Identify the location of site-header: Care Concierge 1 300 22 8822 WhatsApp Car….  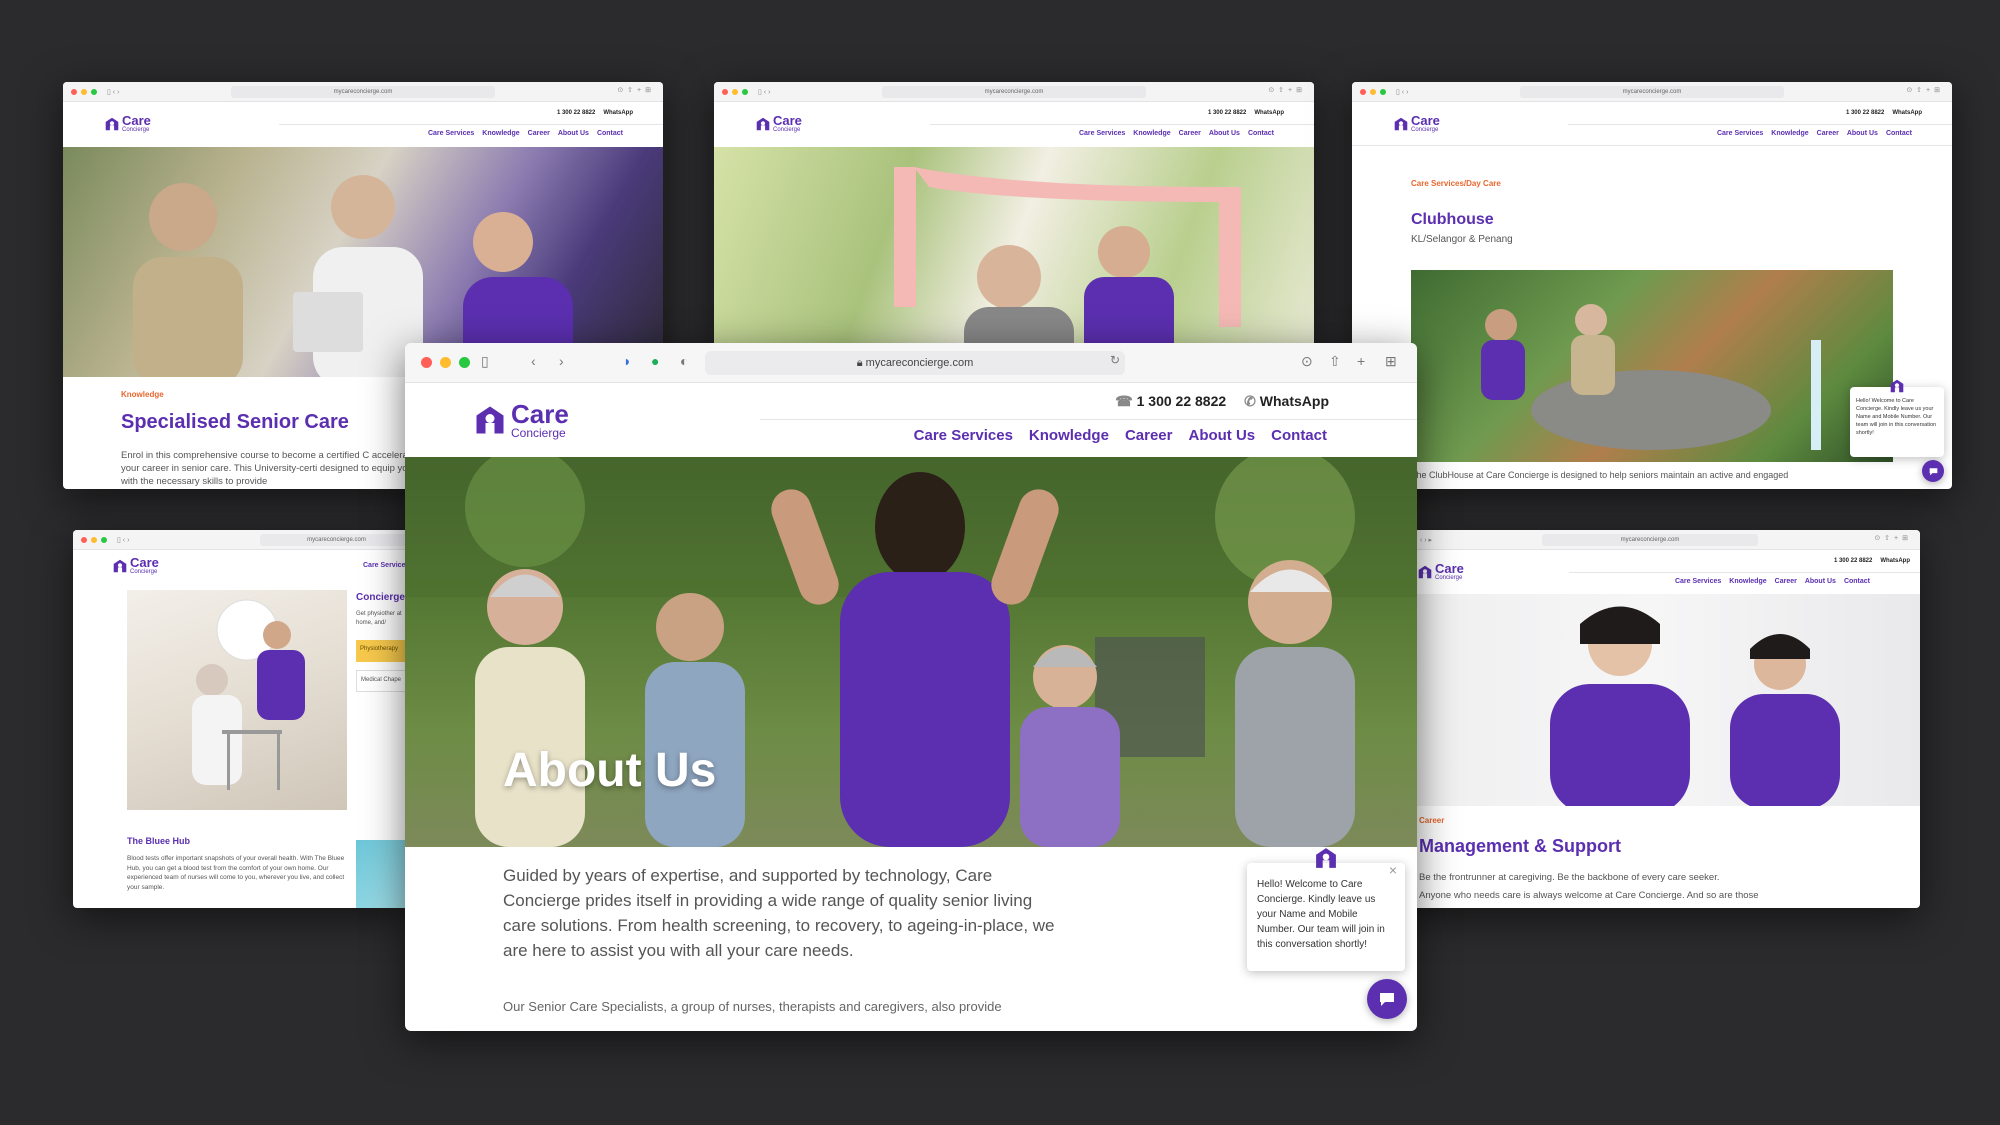
(363, 124).